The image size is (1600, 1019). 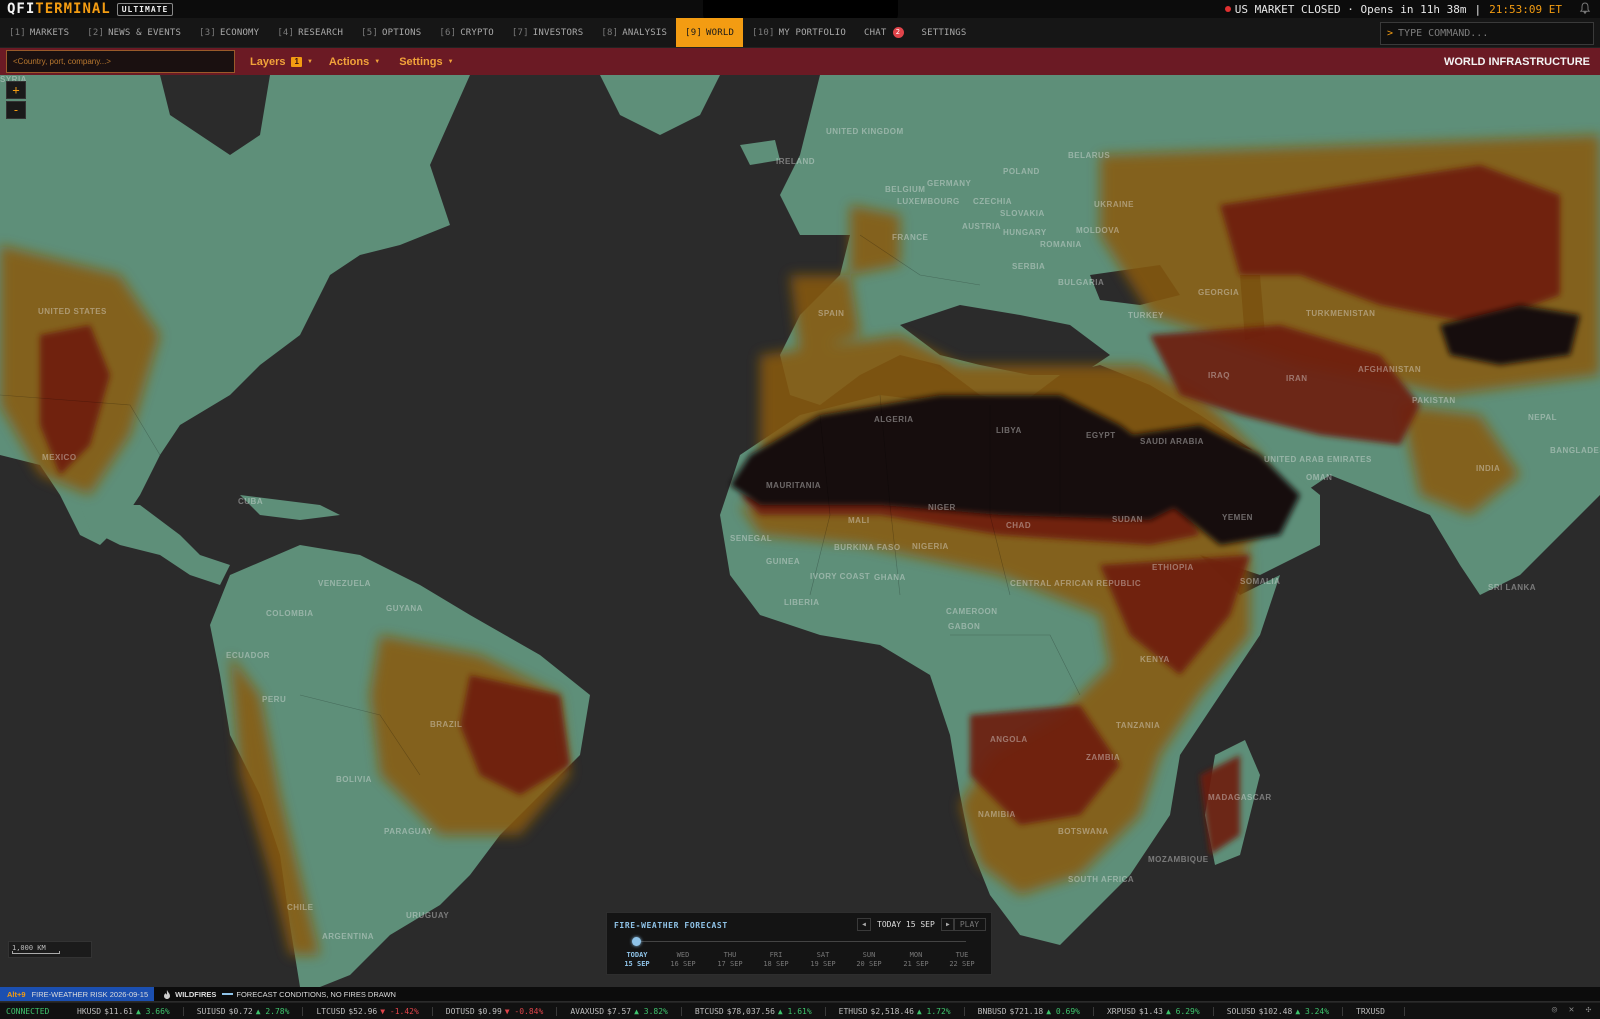 I want to click on command-input, so click(x=1493, y=33).